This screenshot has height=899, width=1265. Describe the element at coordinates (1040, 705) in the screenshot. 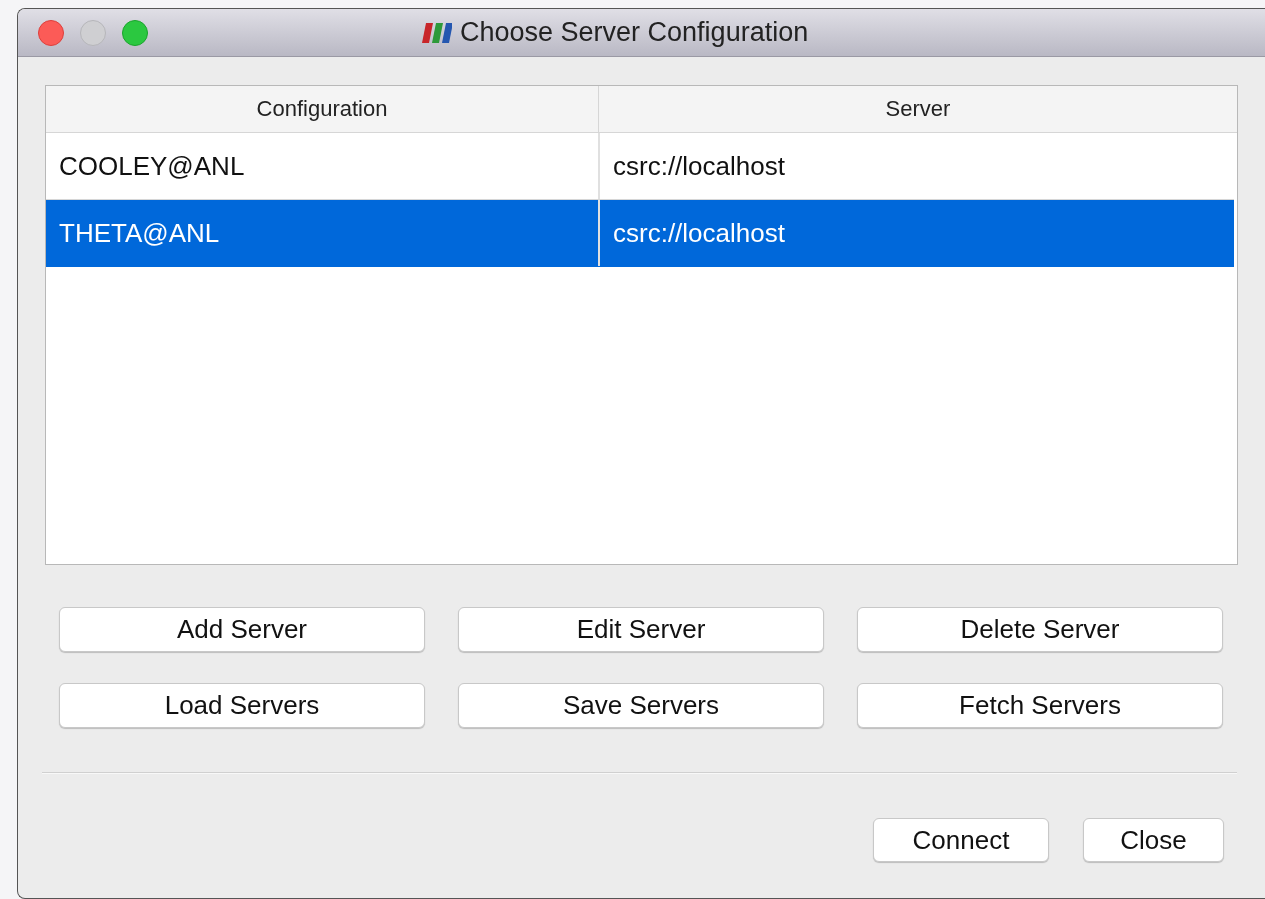

I see `server-button: Fetch Servers` at that location.